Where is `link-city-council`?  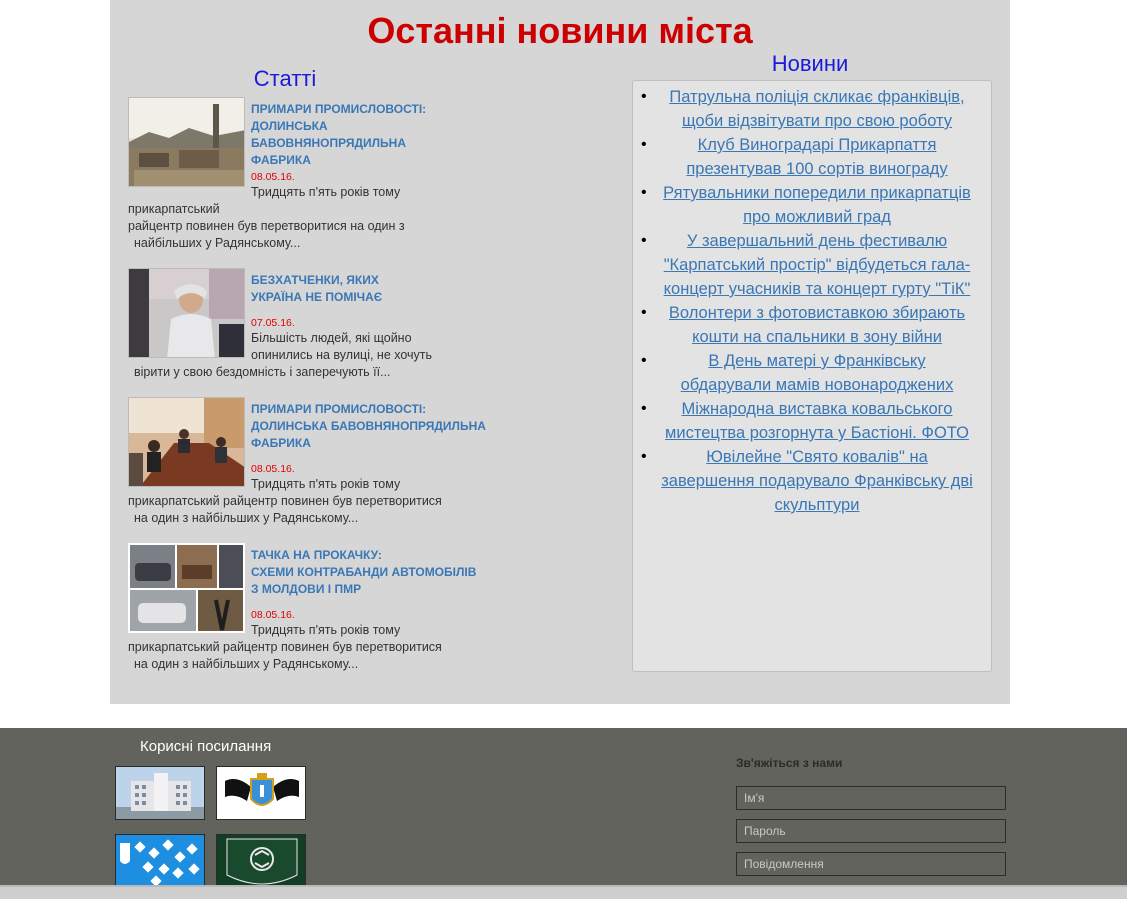 link-city-council is located at coordinates (160, 793).